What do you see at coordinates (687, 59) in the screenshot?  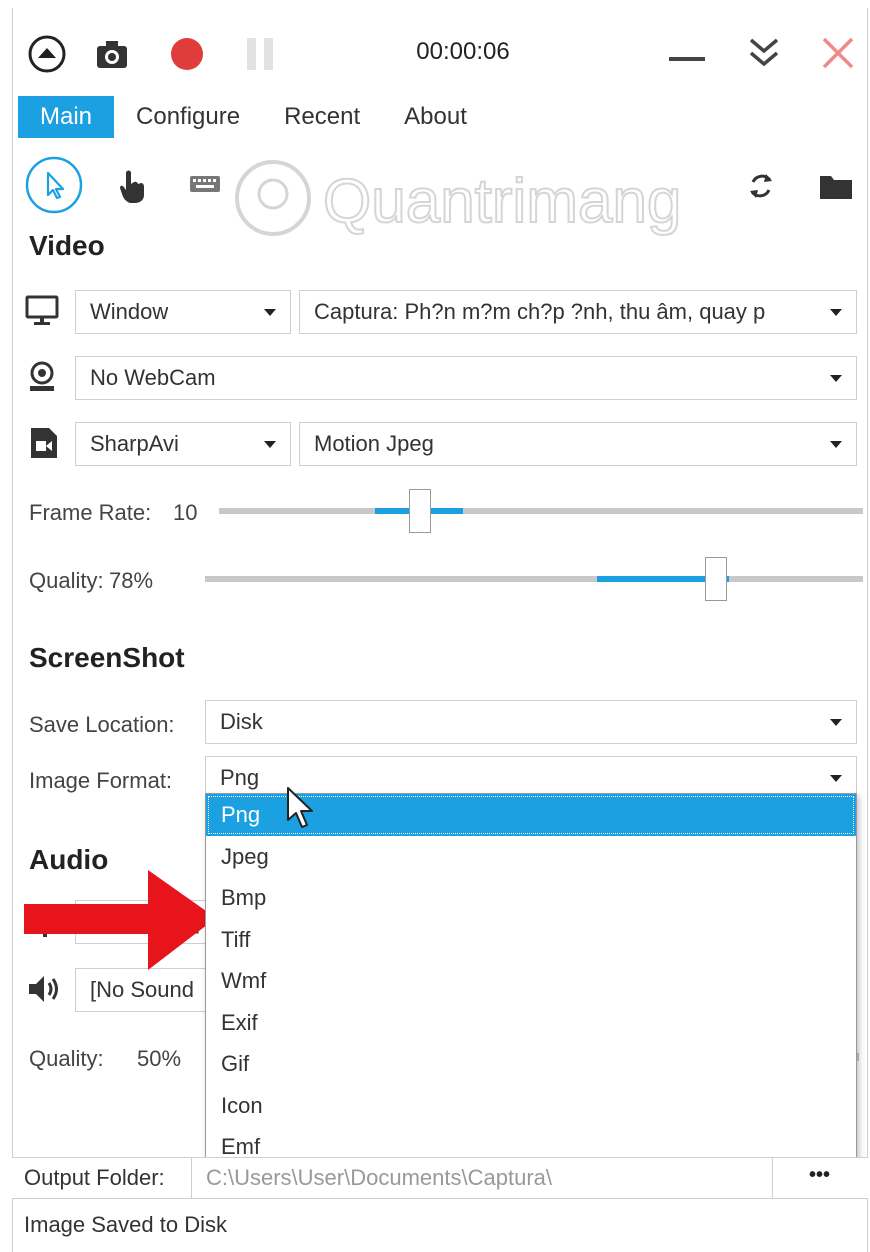 I see `minimize-icon` at bounding box center [687, 59].